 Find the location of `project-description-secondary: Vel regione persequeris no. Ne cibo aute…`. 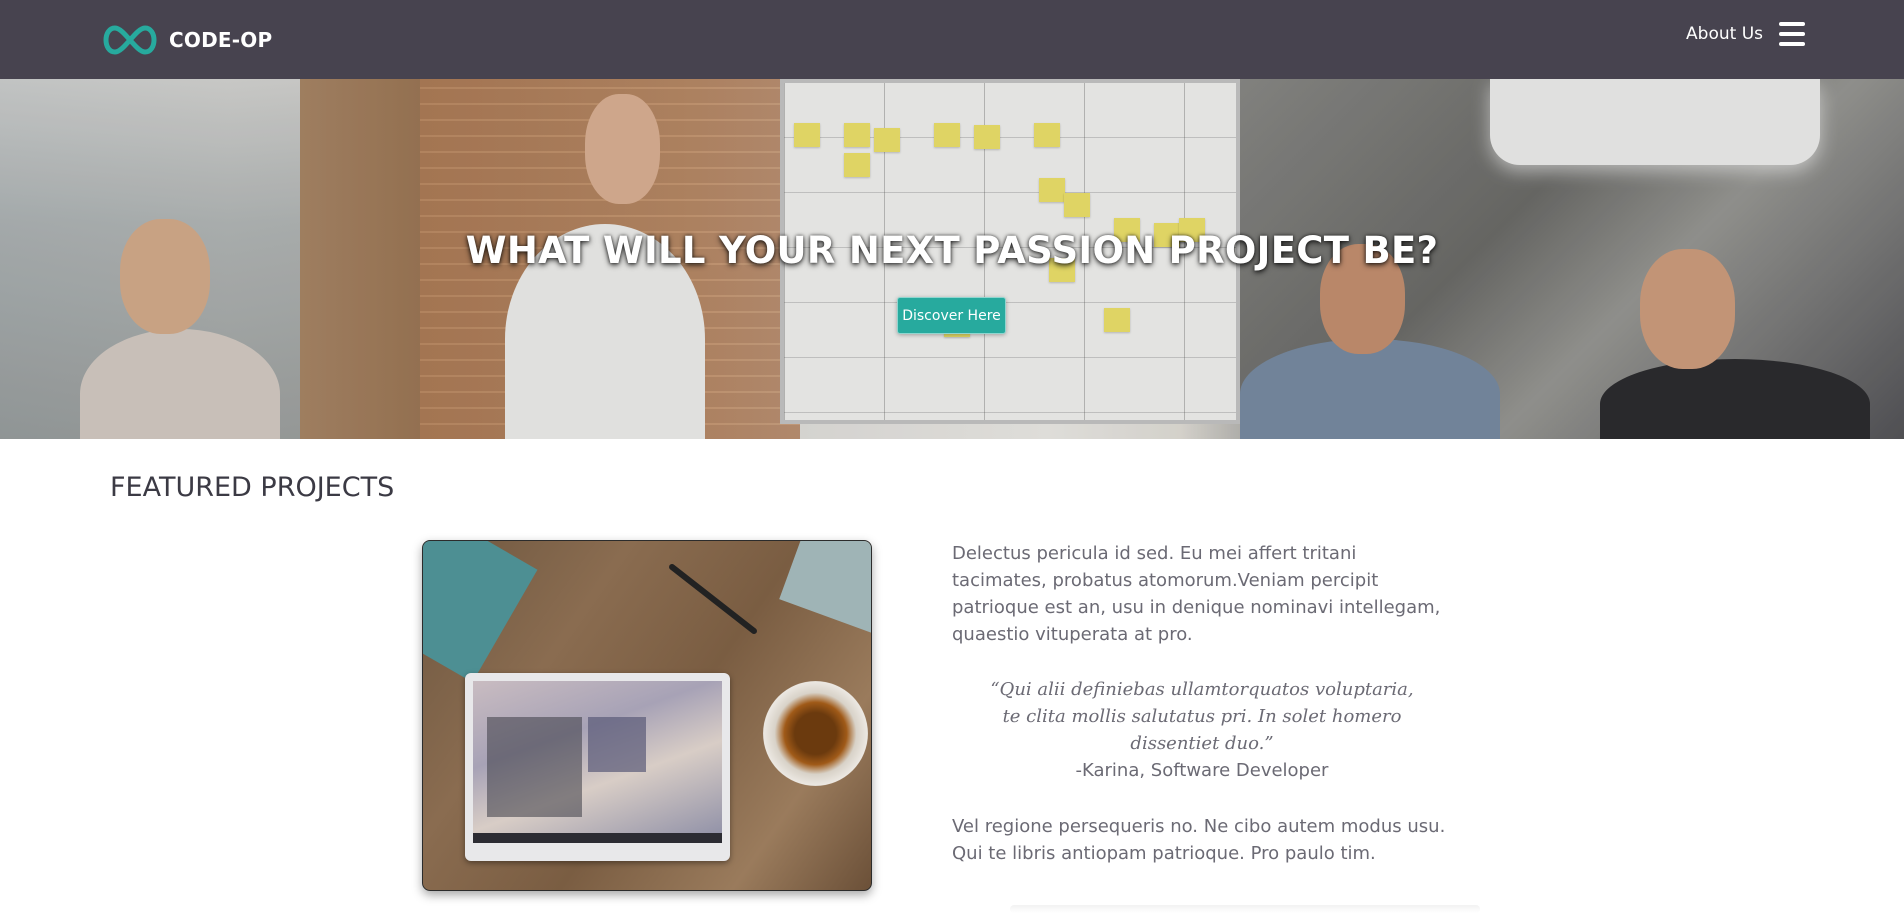

project-description-secondary: Vel regione persequeris no. Ne cibo aute… is located at coordinates (1199, 840).